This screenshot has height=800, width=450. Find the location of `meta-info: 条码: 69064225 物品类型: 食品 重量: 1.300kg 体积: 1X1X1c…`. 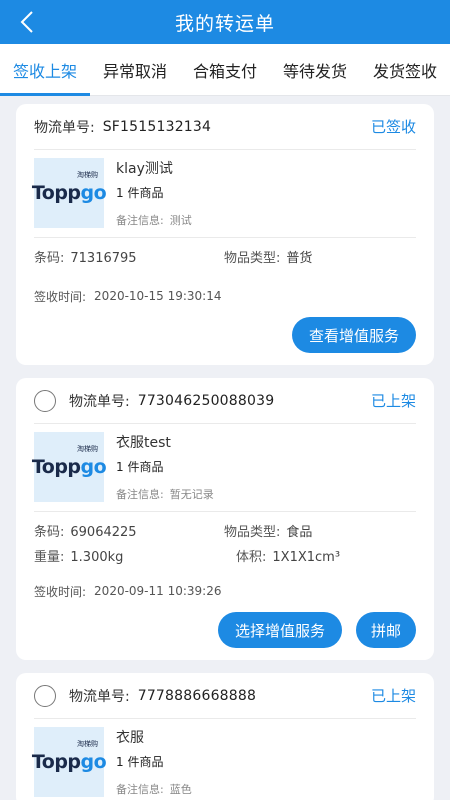

meta-info: 条码: 69064225 物品类型: 食品 重量: 1.300kg 体积: 1X1X1c… is located at coordinates (225, 559).